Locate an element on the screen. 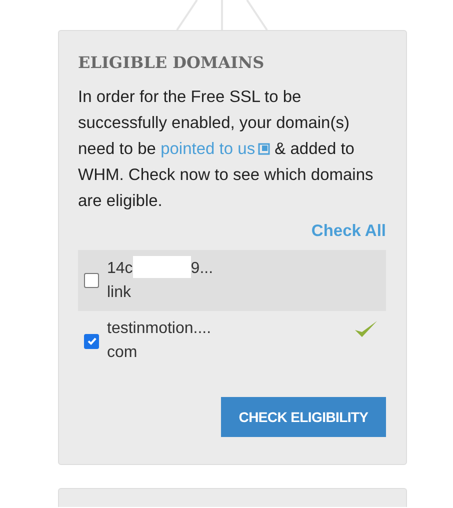 The image size is (453, 508). check-eligibility-button: CHECK ELIGIBILITY is located at coordinates (303, 417).